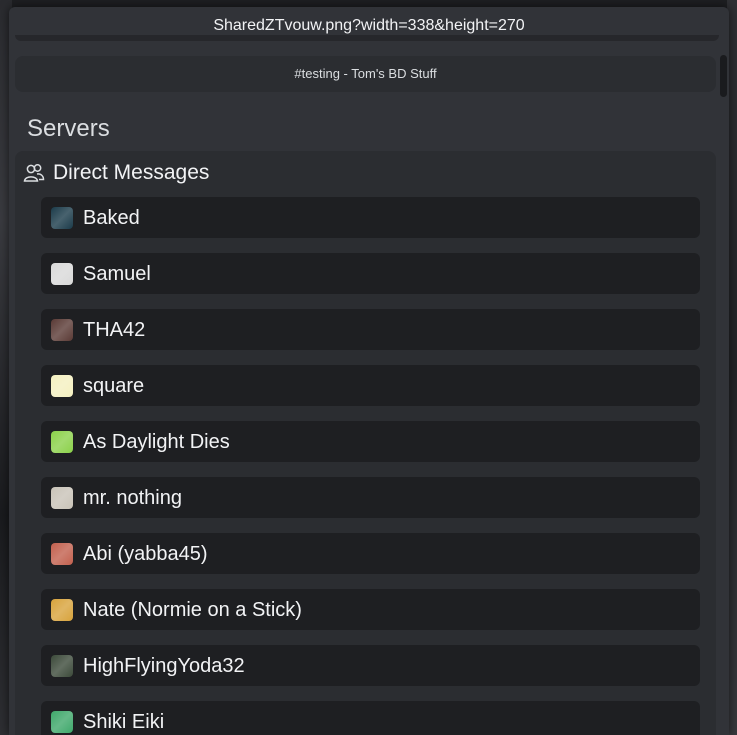 The width and height of the screenshot is (737, 735). Describe the element at coordinates (370, 553) in the screenshot. I see `dm-item-abi: Abi (yabba45)` at that location.